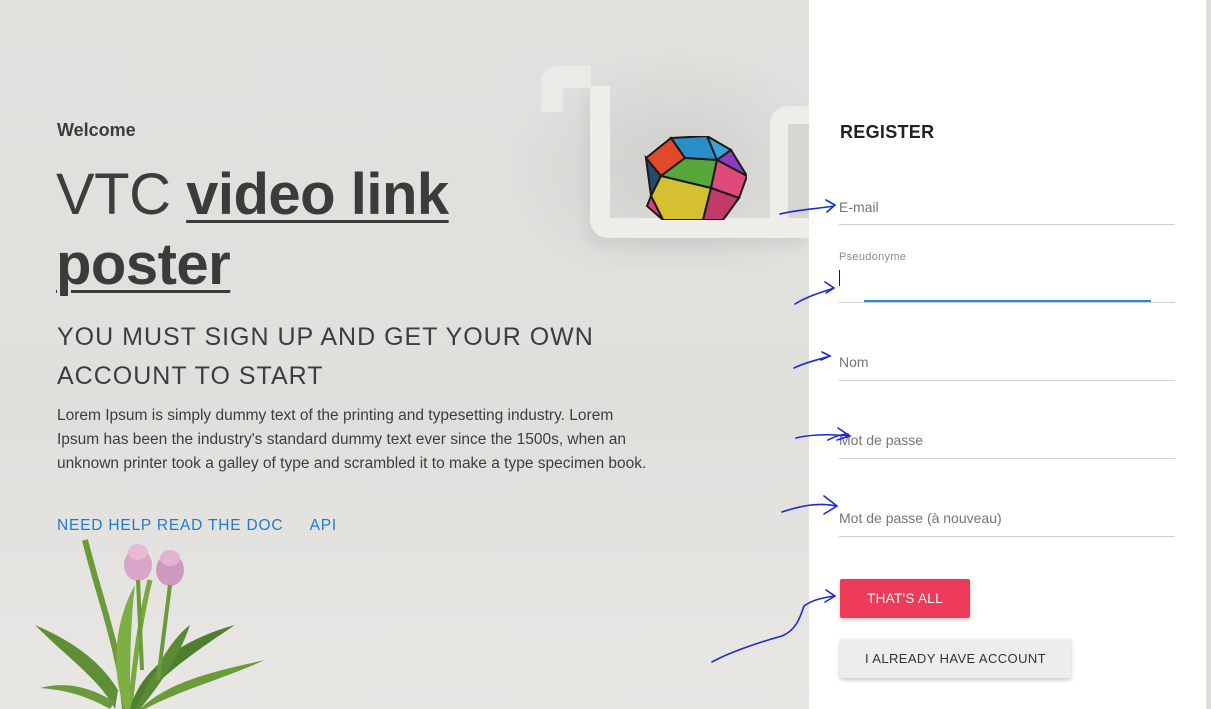  What do you see at coordinates (1007, 207) in the screenshot?
I see `email-input` at bounding box center [1007, 207].